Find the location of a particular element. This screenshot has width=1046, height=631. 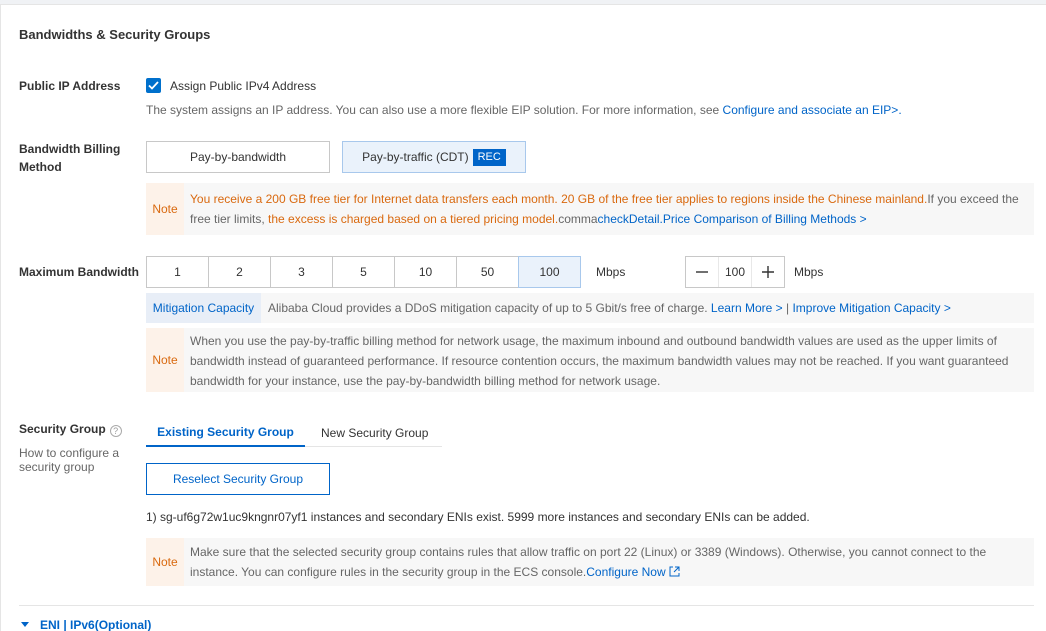

learn-more-link: Learn More > is located at coordinates (747, 308).